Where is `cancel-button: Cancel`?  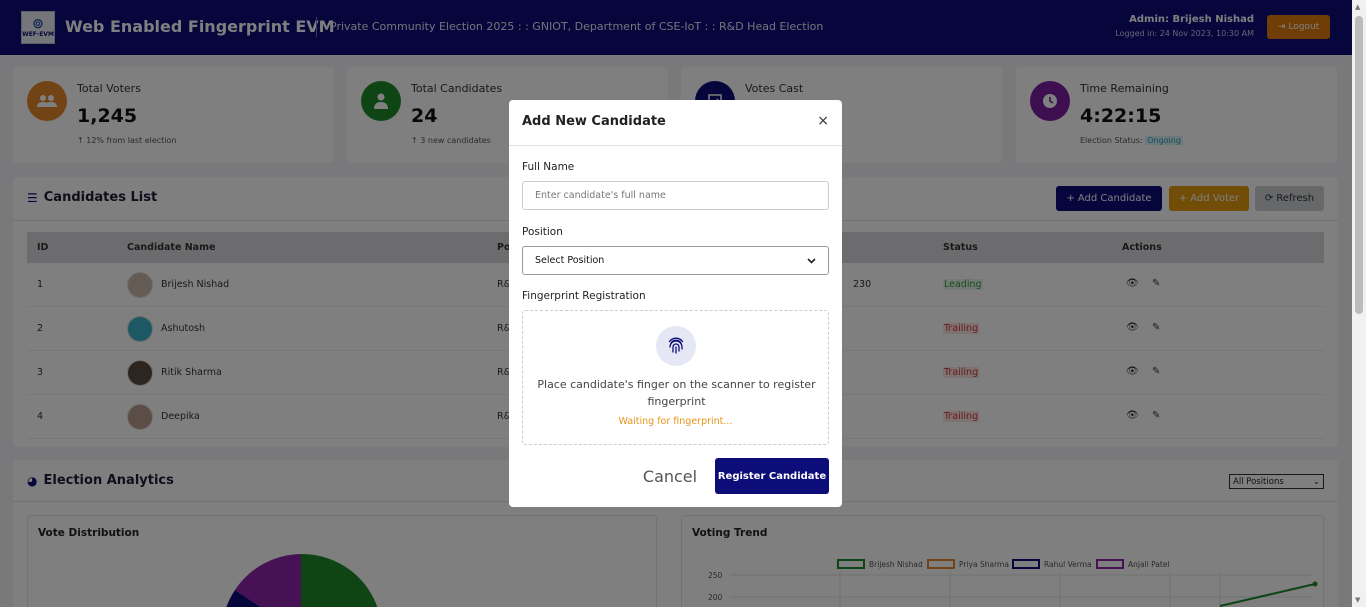
cancel-button: Cancel is located at coordinates (670, 476).